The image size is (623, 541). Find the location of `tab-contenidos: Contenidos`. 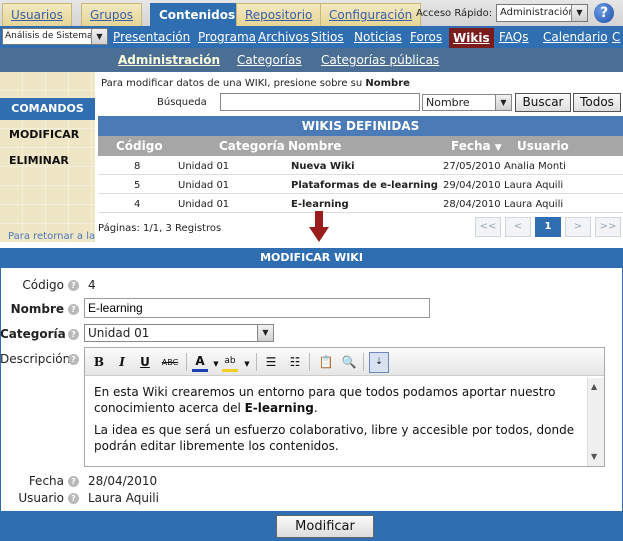

tab-contenidos: Contenidos is located at coordinates (197, 14).